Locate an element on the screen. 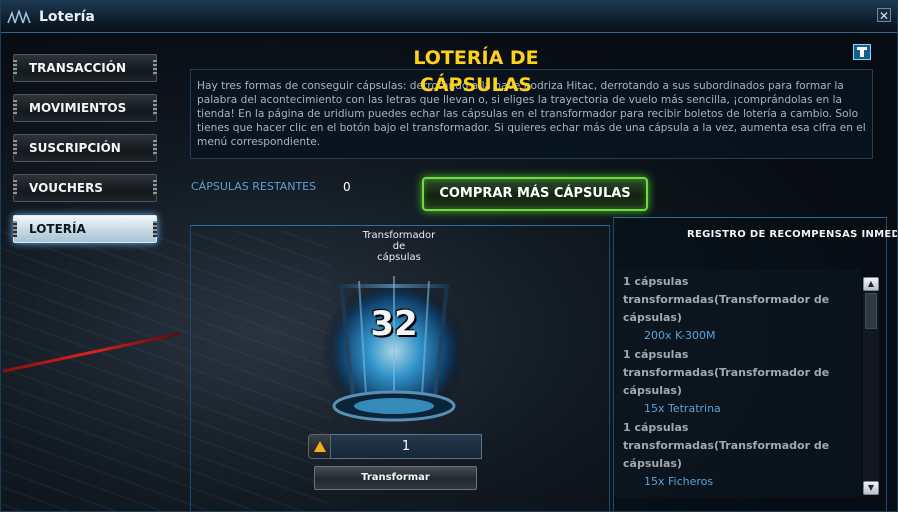  transform-button: Transformar is located at coordinates (395, 478).